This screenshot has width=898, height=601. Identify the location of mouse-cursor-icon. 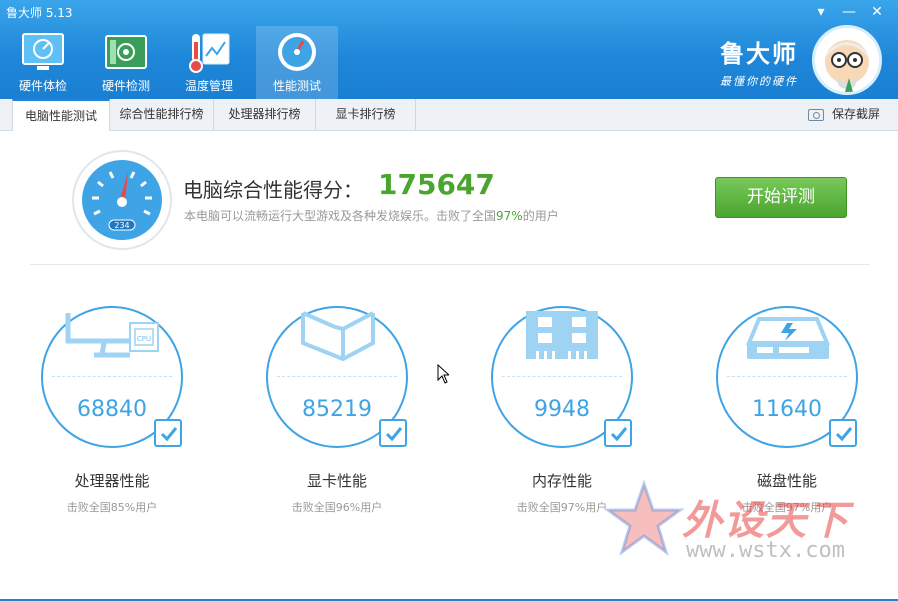
(443, 374).